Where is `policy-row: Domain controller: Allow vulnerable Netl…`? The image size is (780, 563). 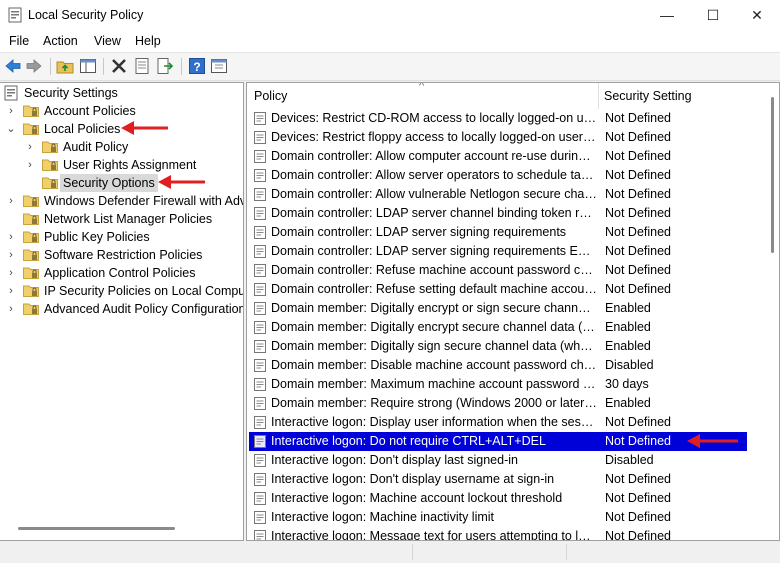
policy-row: Domain controller: Allow vulnerable Netl… is located at coordinates (498, 194).